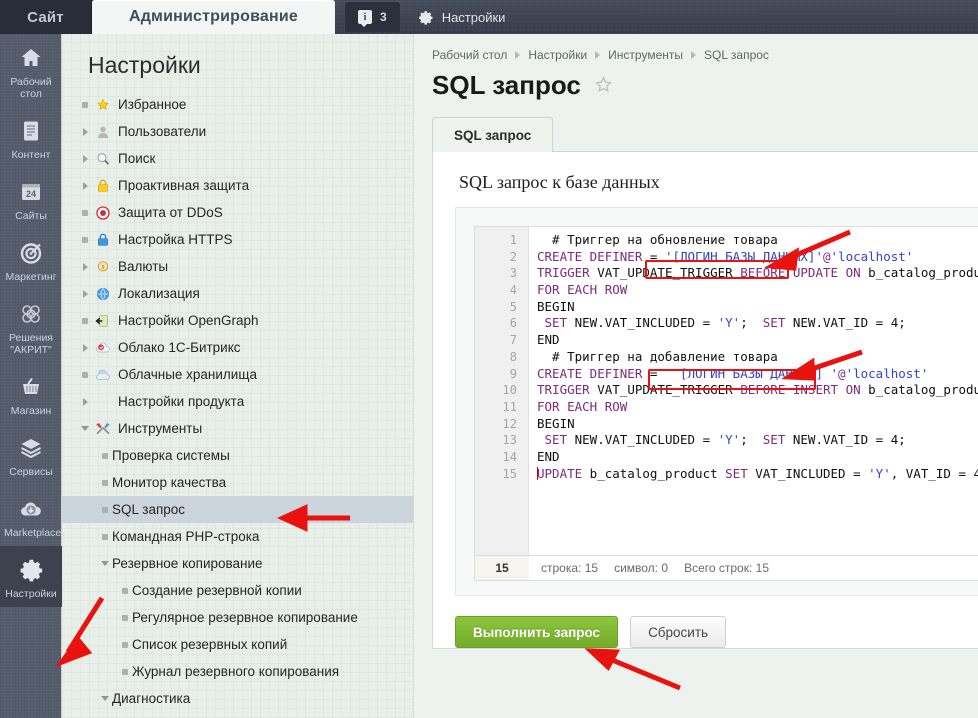 Image resolution: width=978 pixels, height=718 pixels. I want to click on run-query-label: Выполнить запрос, so click(537, 632).